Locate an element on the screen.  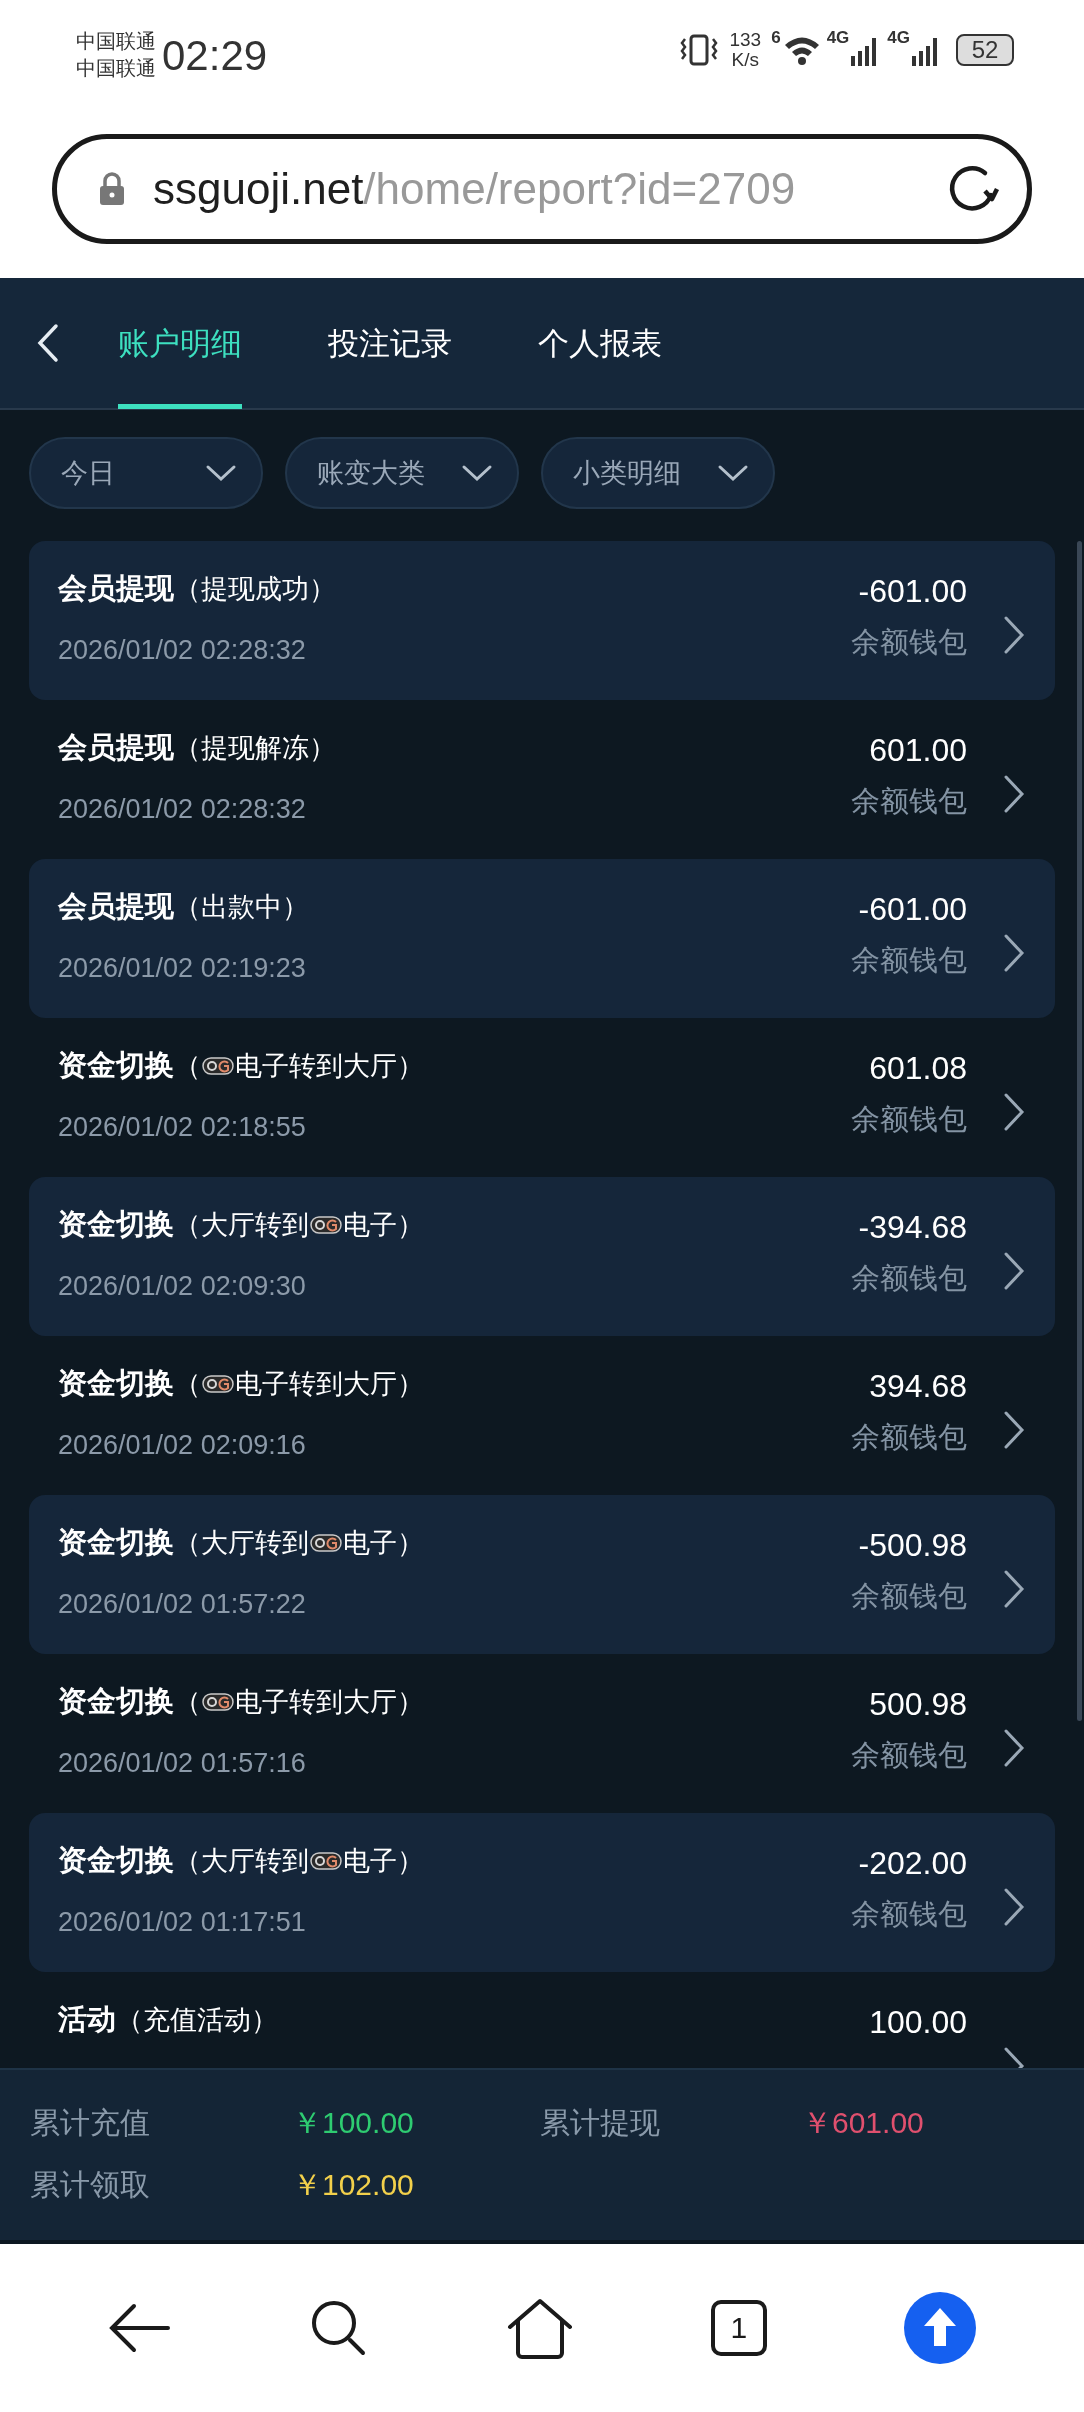
transaction-card: 资金切换（大厅转到 电子） 2026/01/02 01:57:22 -500.98 余额钱包 is located at coordinates (542, 1574).